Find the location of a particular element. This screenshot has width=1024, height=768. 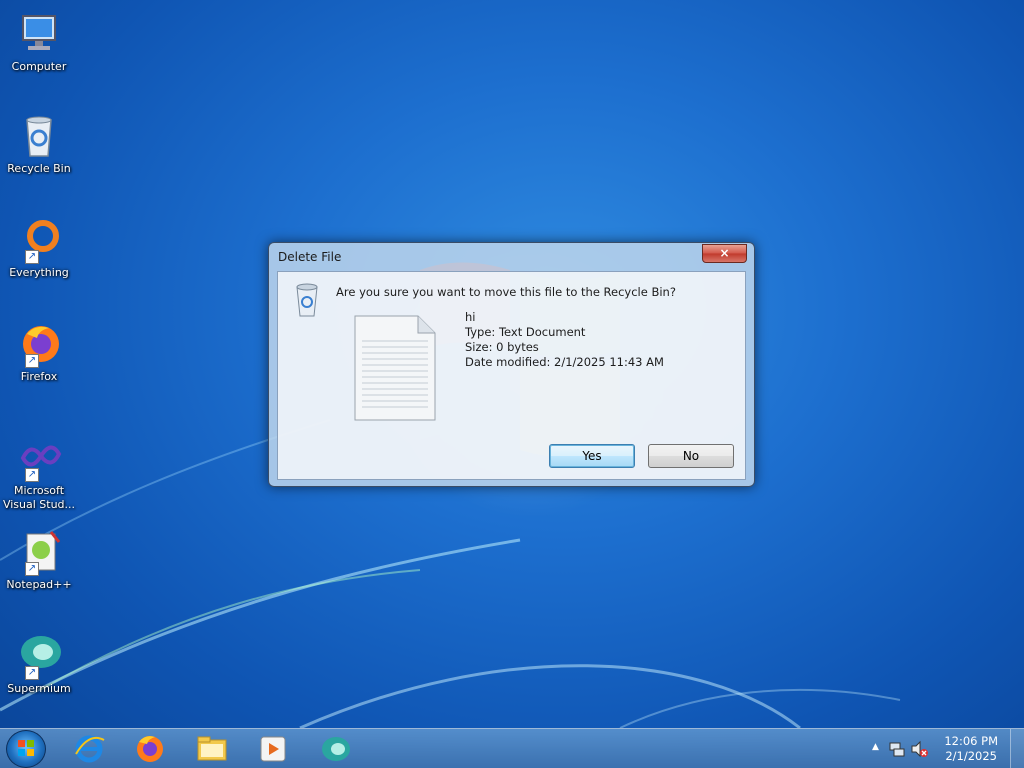

desktop-icon-label: Supermium is located at coordinates (39, 688).